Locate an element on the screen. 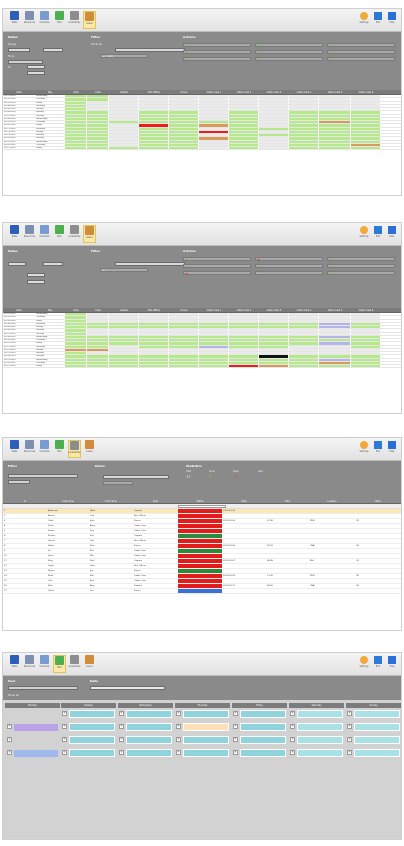 This screenshot has width=404, height=846. col-captain: Captain is located at coordinates (124, 310).